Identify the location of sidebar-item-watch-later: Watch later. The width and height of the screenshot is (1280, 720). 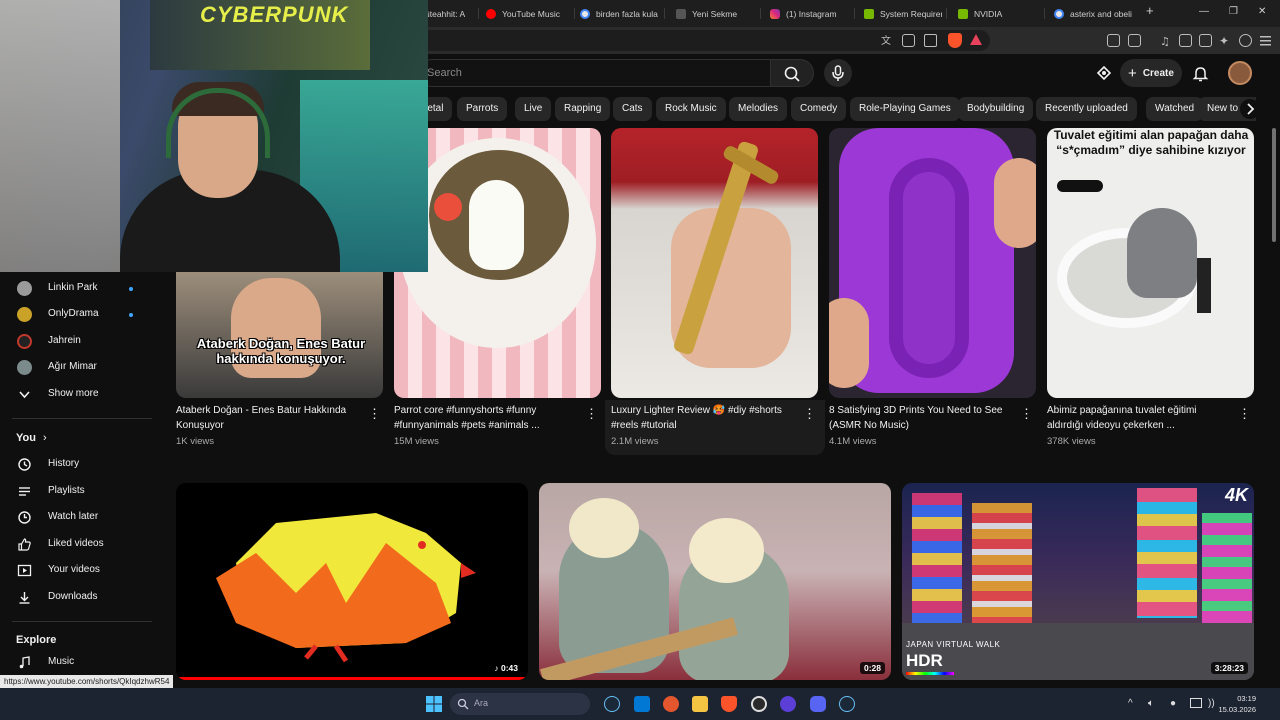
(76, 518).